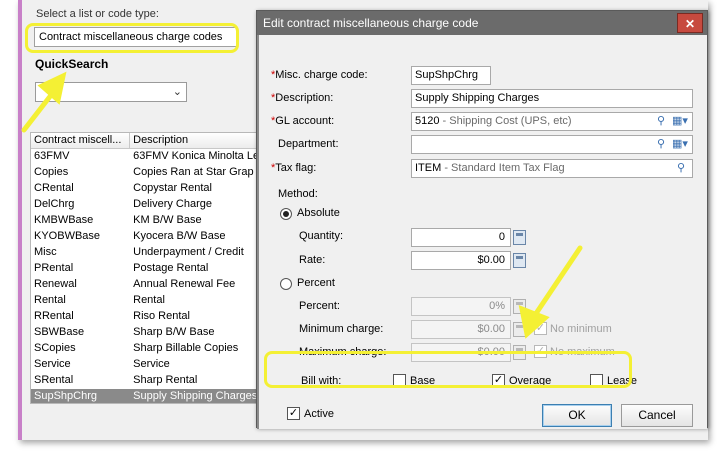  Describe the element at coordinates (534, 322) in the screenshot. I see `arrow-checkboxes-head` at that location.